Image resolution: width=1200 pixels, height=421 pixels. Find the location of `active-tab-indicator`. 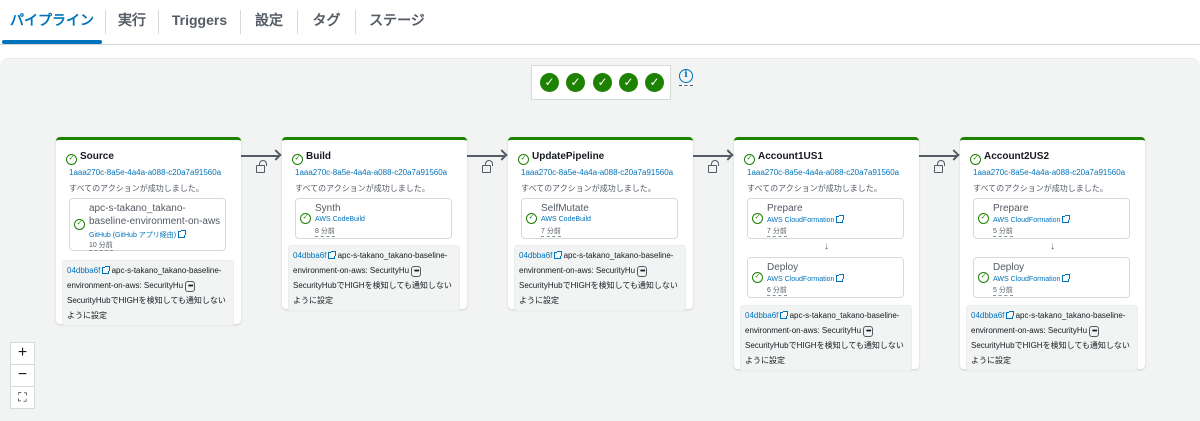

active-tab-indicator is located at coordinates (52, 42).